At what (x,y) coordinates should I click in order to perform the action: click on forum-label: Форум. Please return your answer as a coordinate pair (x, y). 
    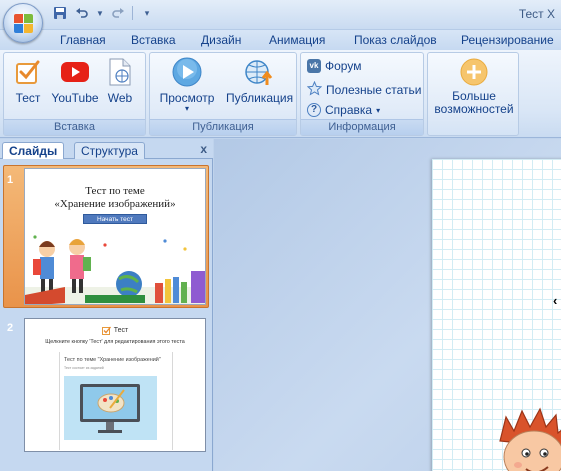
    Looking at the image, I should click on (343, 66).